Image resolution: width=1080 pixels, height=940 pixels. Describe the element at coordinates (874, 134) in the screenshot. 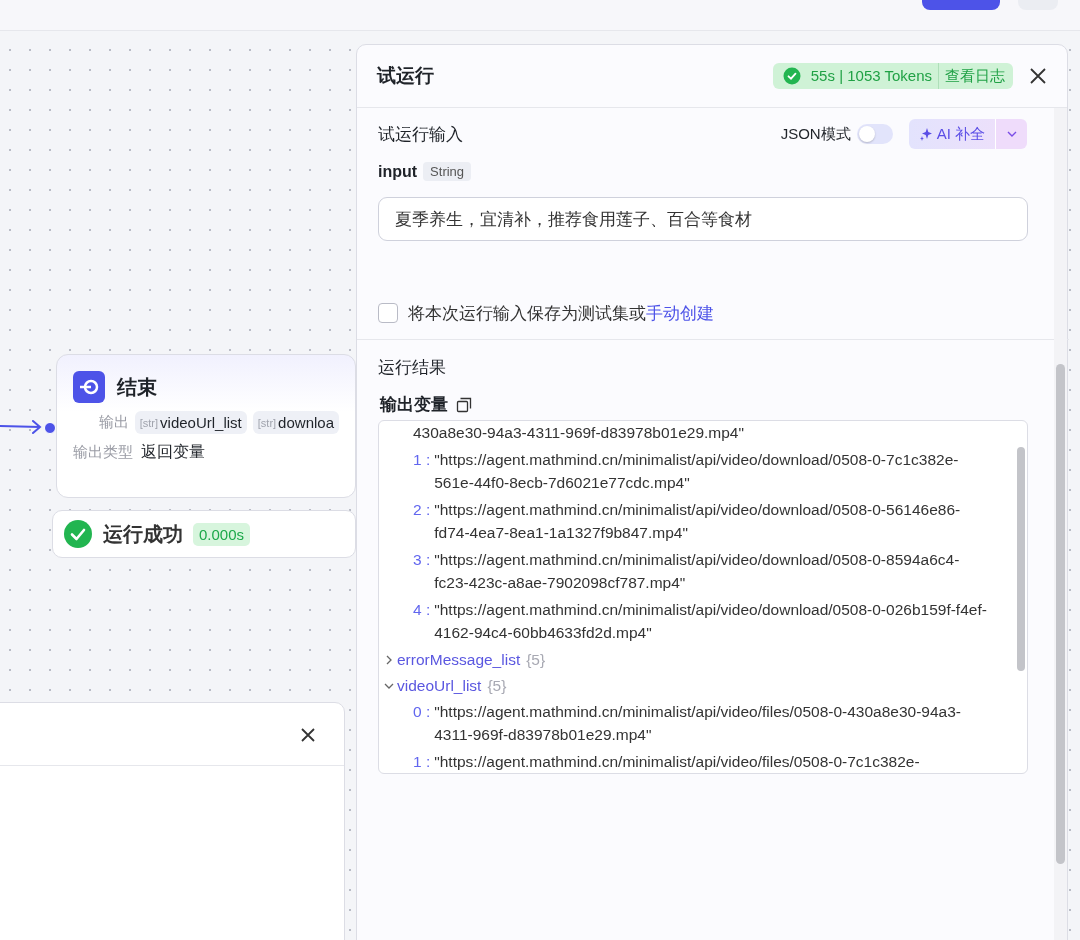

I see `json-mode-toggle` at that location.